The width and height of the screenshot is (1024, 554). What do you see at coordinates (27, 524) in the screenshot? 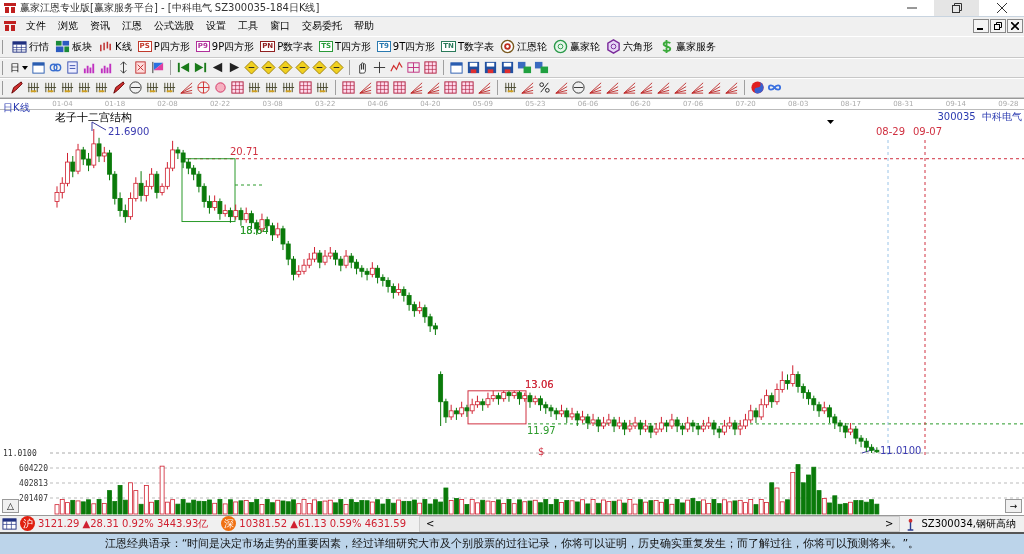
I see `exchange-badge: 沪` at bounding box center [27, 524].